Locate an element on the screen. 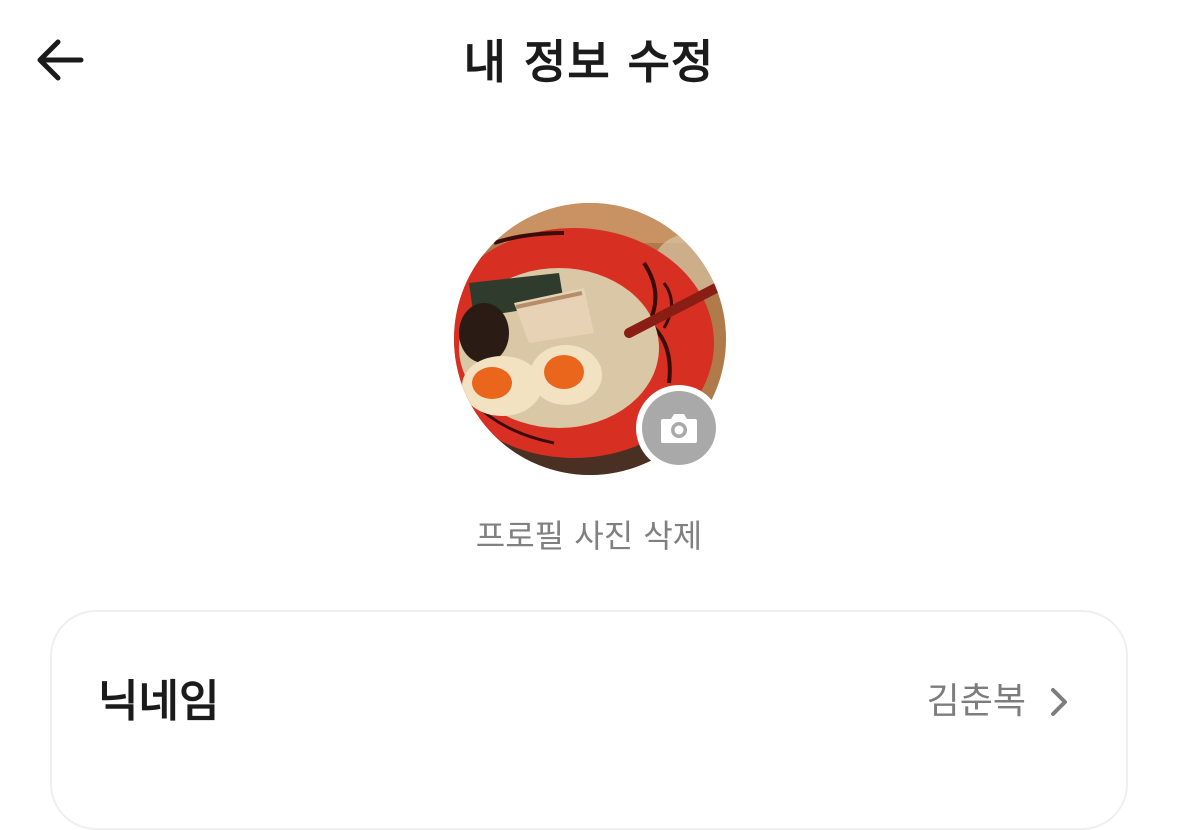  camera-icon is located at coordinates (679, 428).